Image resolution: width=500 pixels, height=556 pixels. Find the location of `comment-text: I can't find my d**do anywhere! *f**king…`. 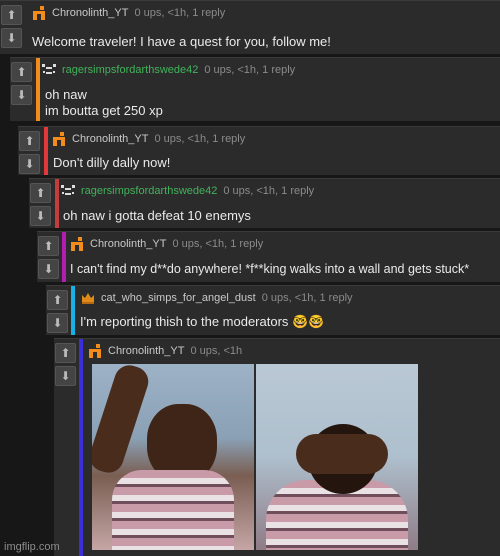

comment-text: I can't find my d**do anywhere! *f**king… is located at coordinates (270, 269).